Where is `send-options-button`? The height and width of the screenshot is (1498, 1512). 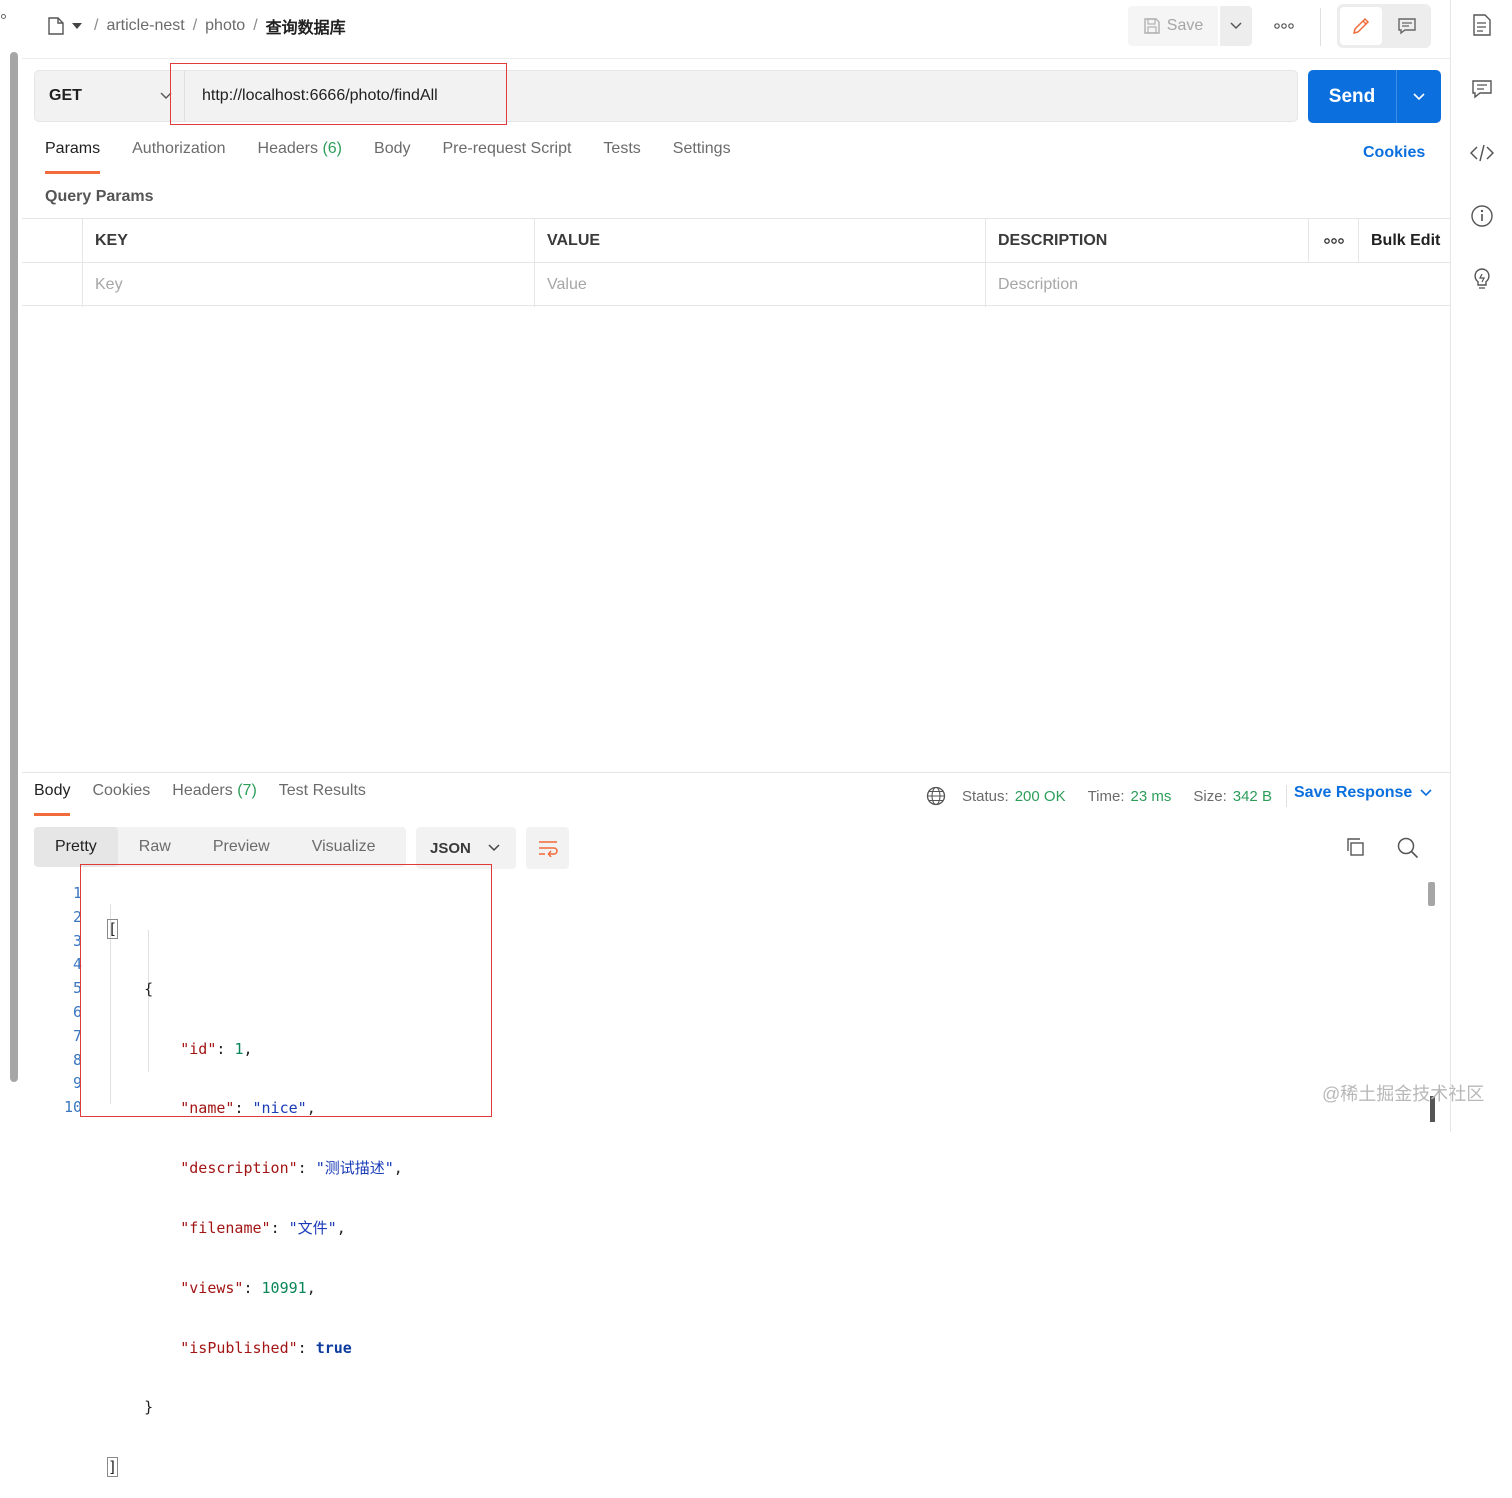 send-options-button is located at coordinates (1418, 96).